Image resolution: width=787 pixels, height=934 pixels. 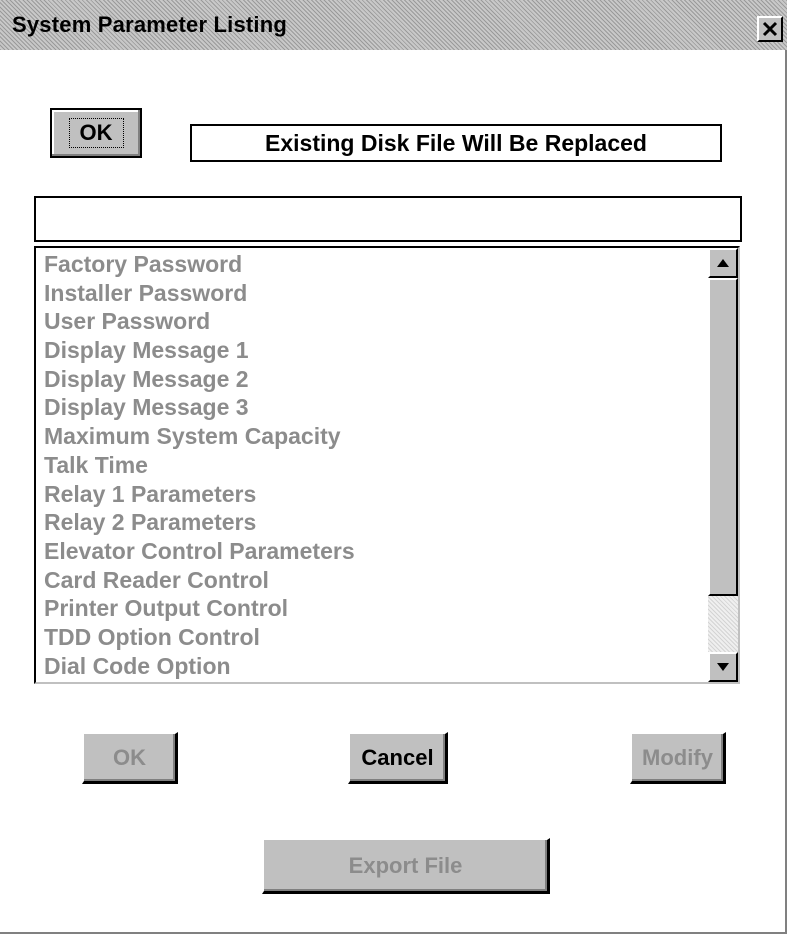 What do you see at coordinates (199, 580) in the screenshot?
I see `list-item: Card Reader Control` at bounding box center [199, 580].